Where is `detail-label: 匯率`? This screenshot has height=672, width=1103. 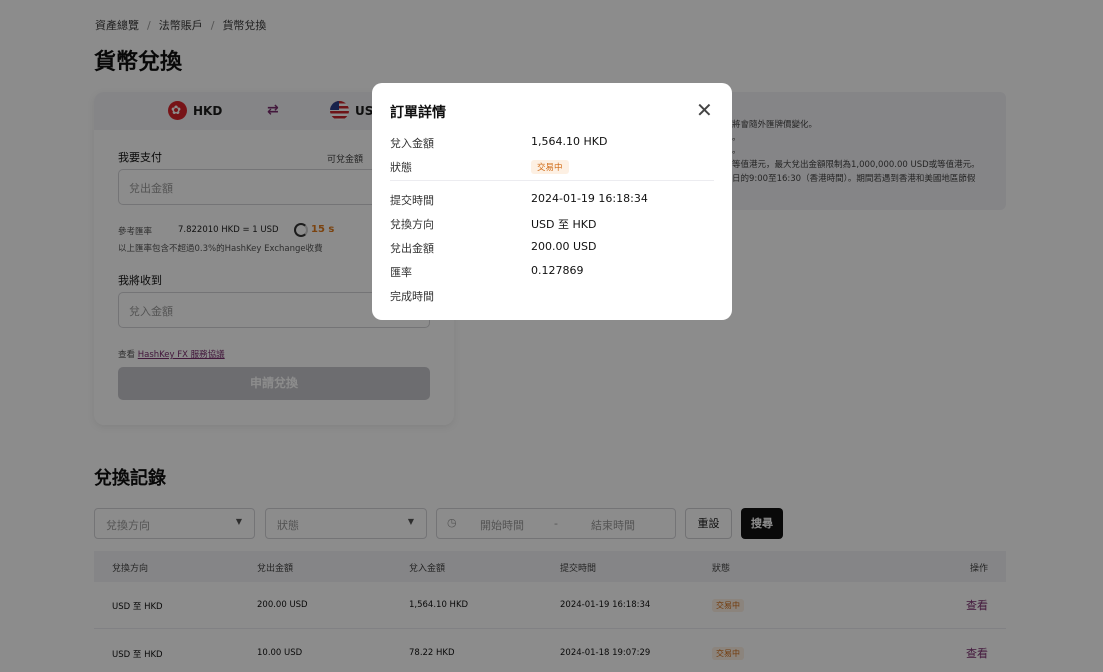
detail-label: 匯率 is located at coordinates (401, 272).